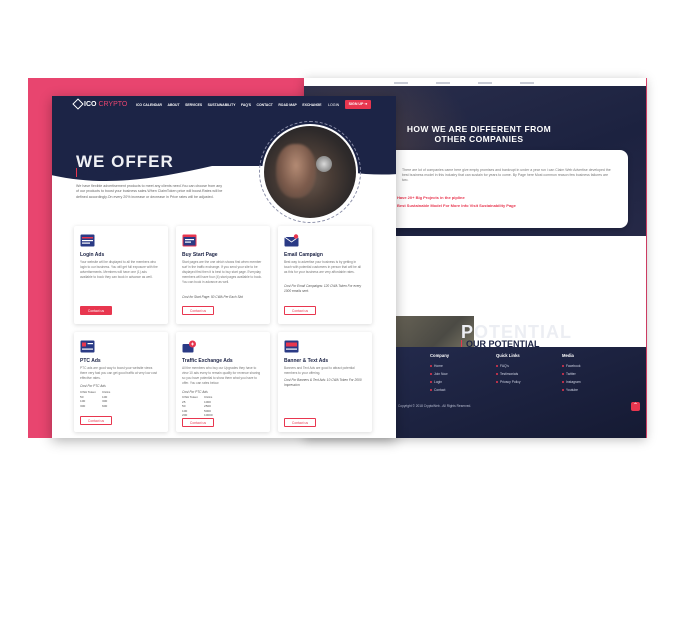 This screenshot has height=632, width=700. Describe the element at coordinates (479, 139) in the screenshot. I see `hero-title-line-2: OTHER COMPANIES` at that location.